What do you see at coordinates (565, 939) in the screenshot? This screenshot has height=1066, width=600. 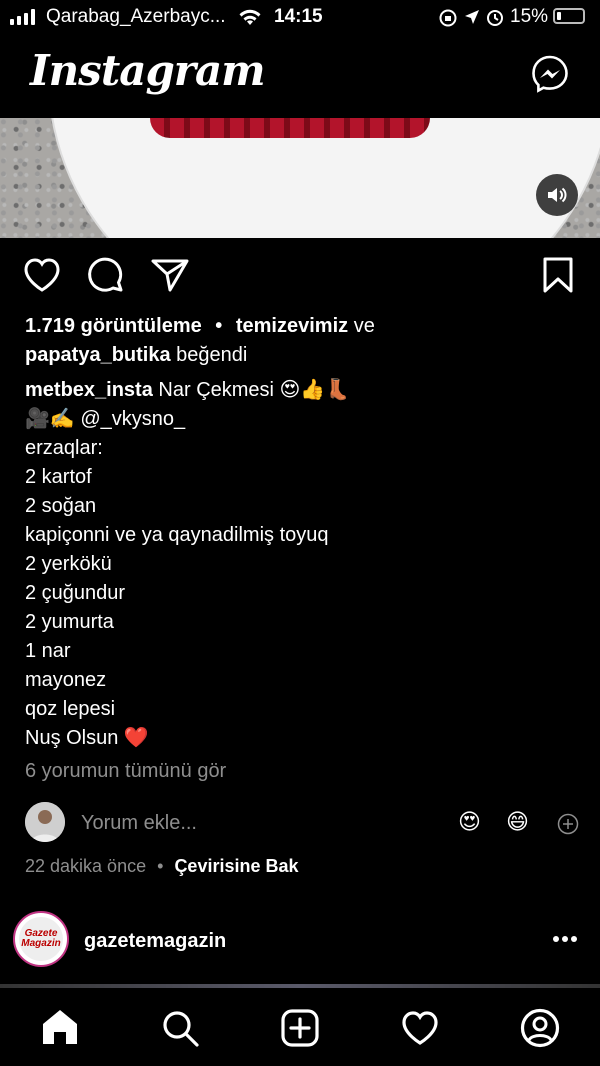 I see `more-options-icon` at bounding box center [565, 939].